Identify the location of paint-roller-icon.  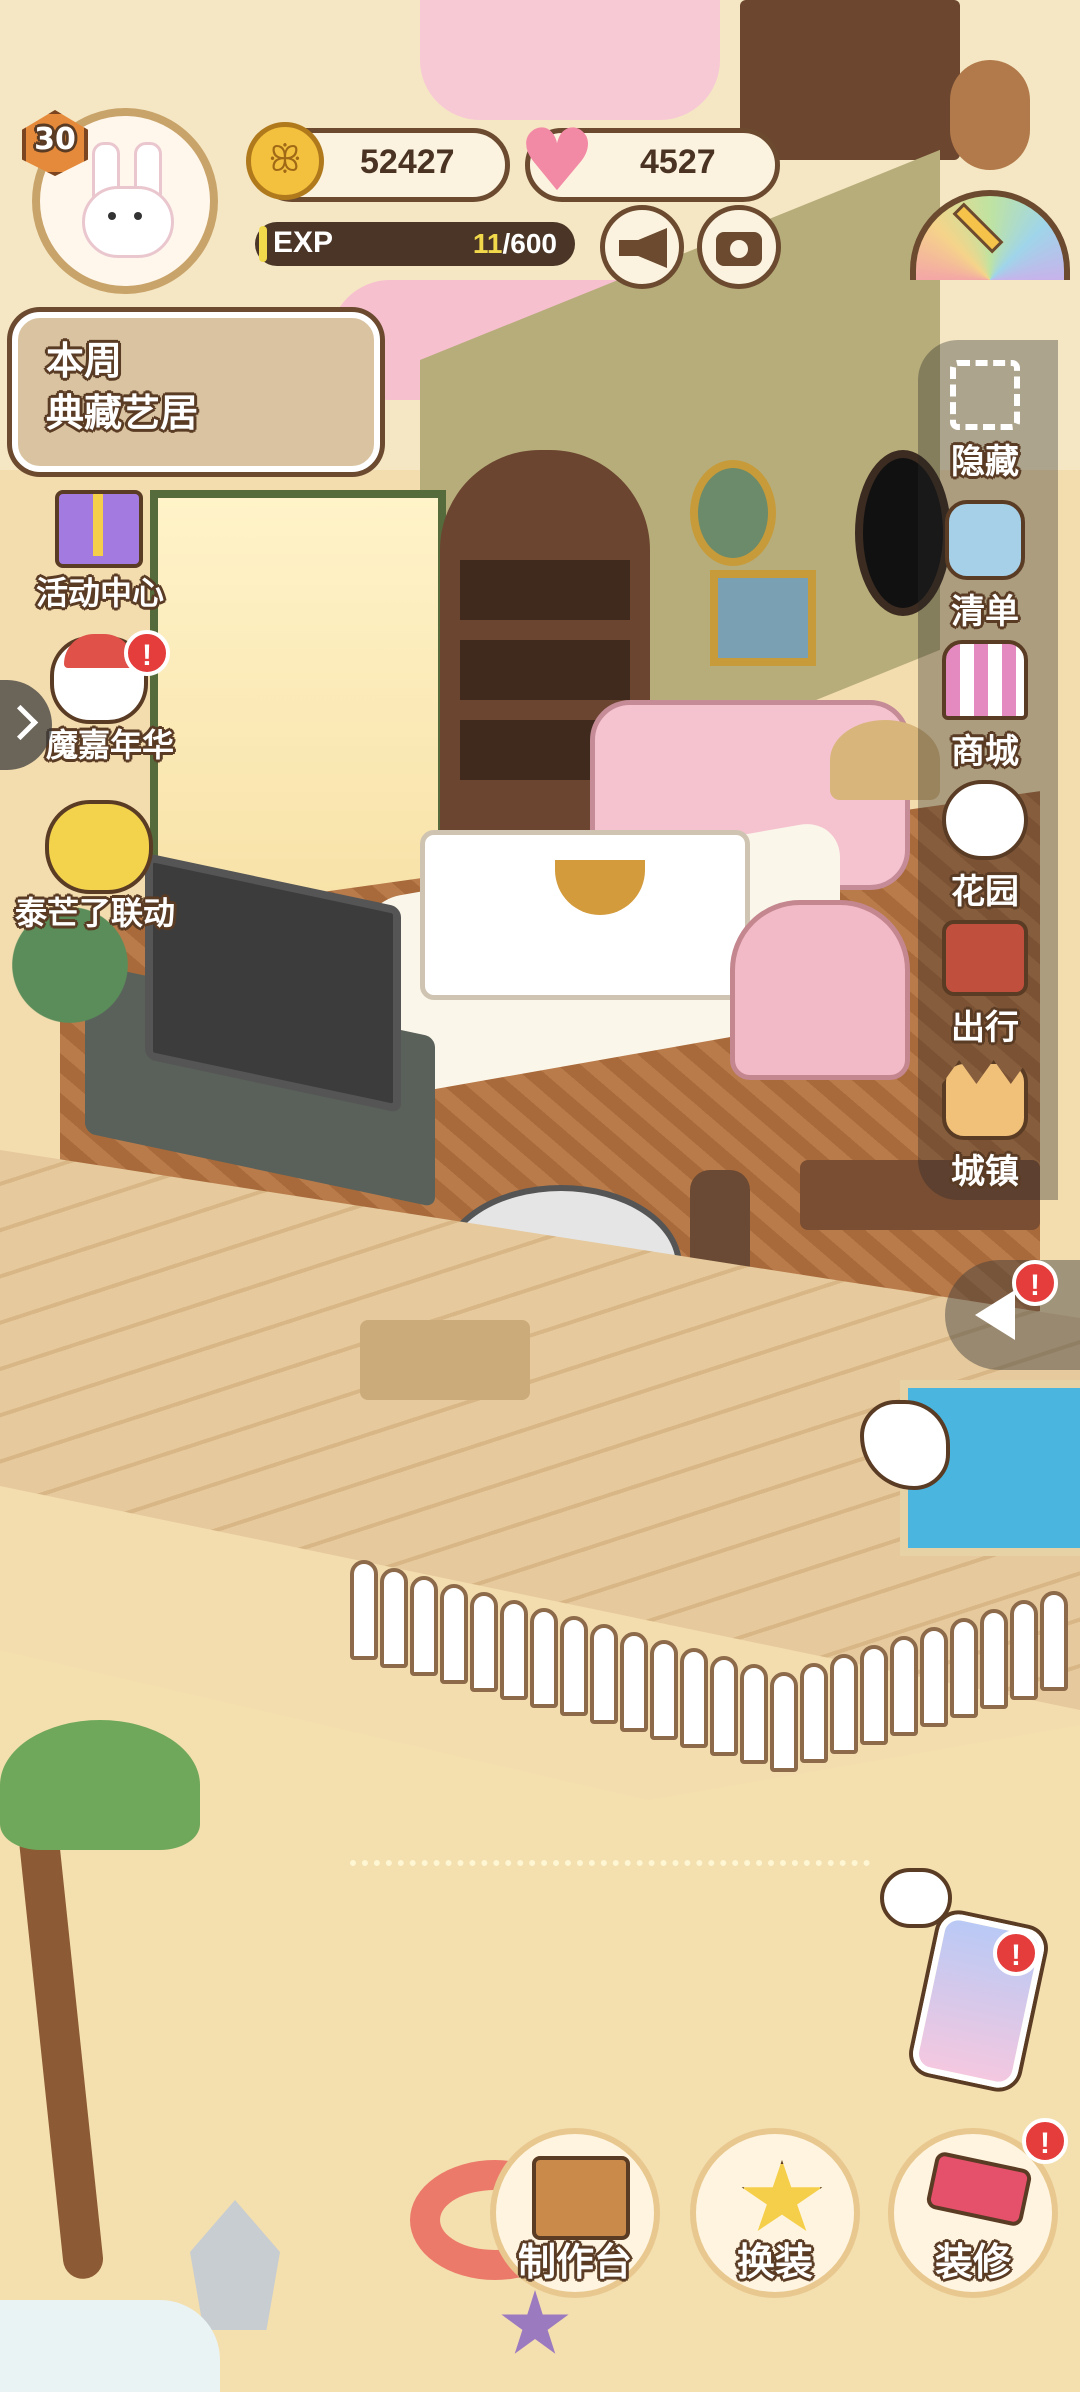
(979, 2189).